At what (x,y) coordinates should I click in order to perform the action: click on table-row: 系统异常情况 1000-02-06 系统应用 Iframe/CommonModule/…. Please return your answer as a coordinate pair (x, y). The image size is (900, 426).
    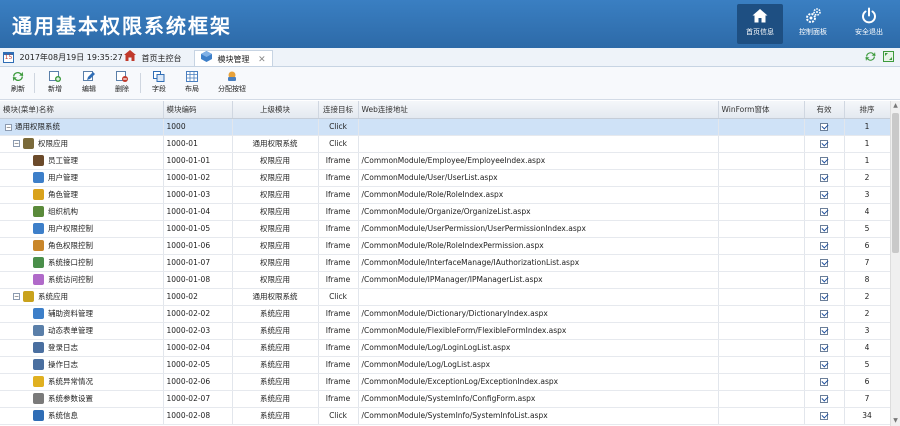
    Looking at the image, I should click on (445, 382).